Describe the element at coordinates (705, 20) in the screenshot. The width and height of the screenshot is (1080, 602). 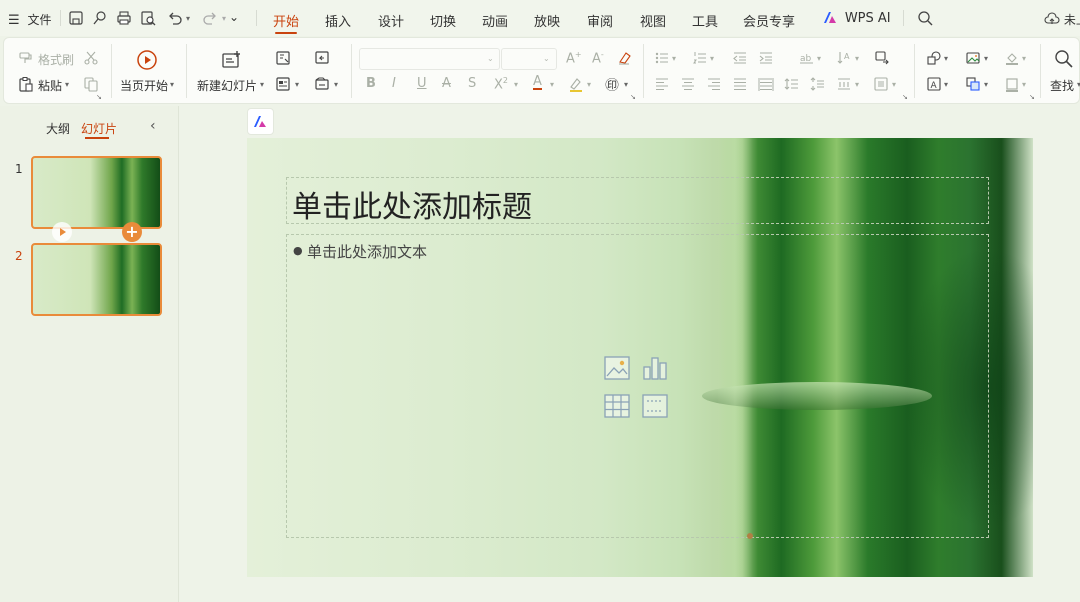
I see `tab-tools: 工具` at that location.